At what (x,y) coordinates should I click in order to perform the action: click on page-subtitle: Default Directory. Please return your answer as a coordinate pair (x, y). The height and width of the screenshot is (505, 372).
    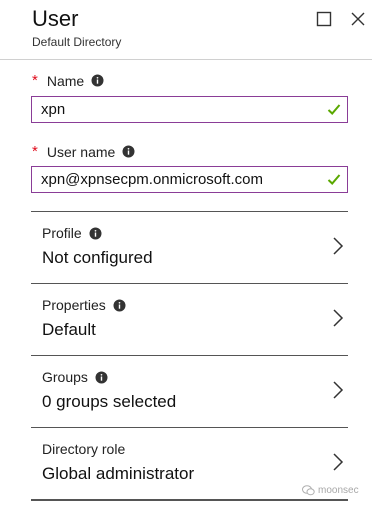
    Looking at the image, I should click on (77, 42).